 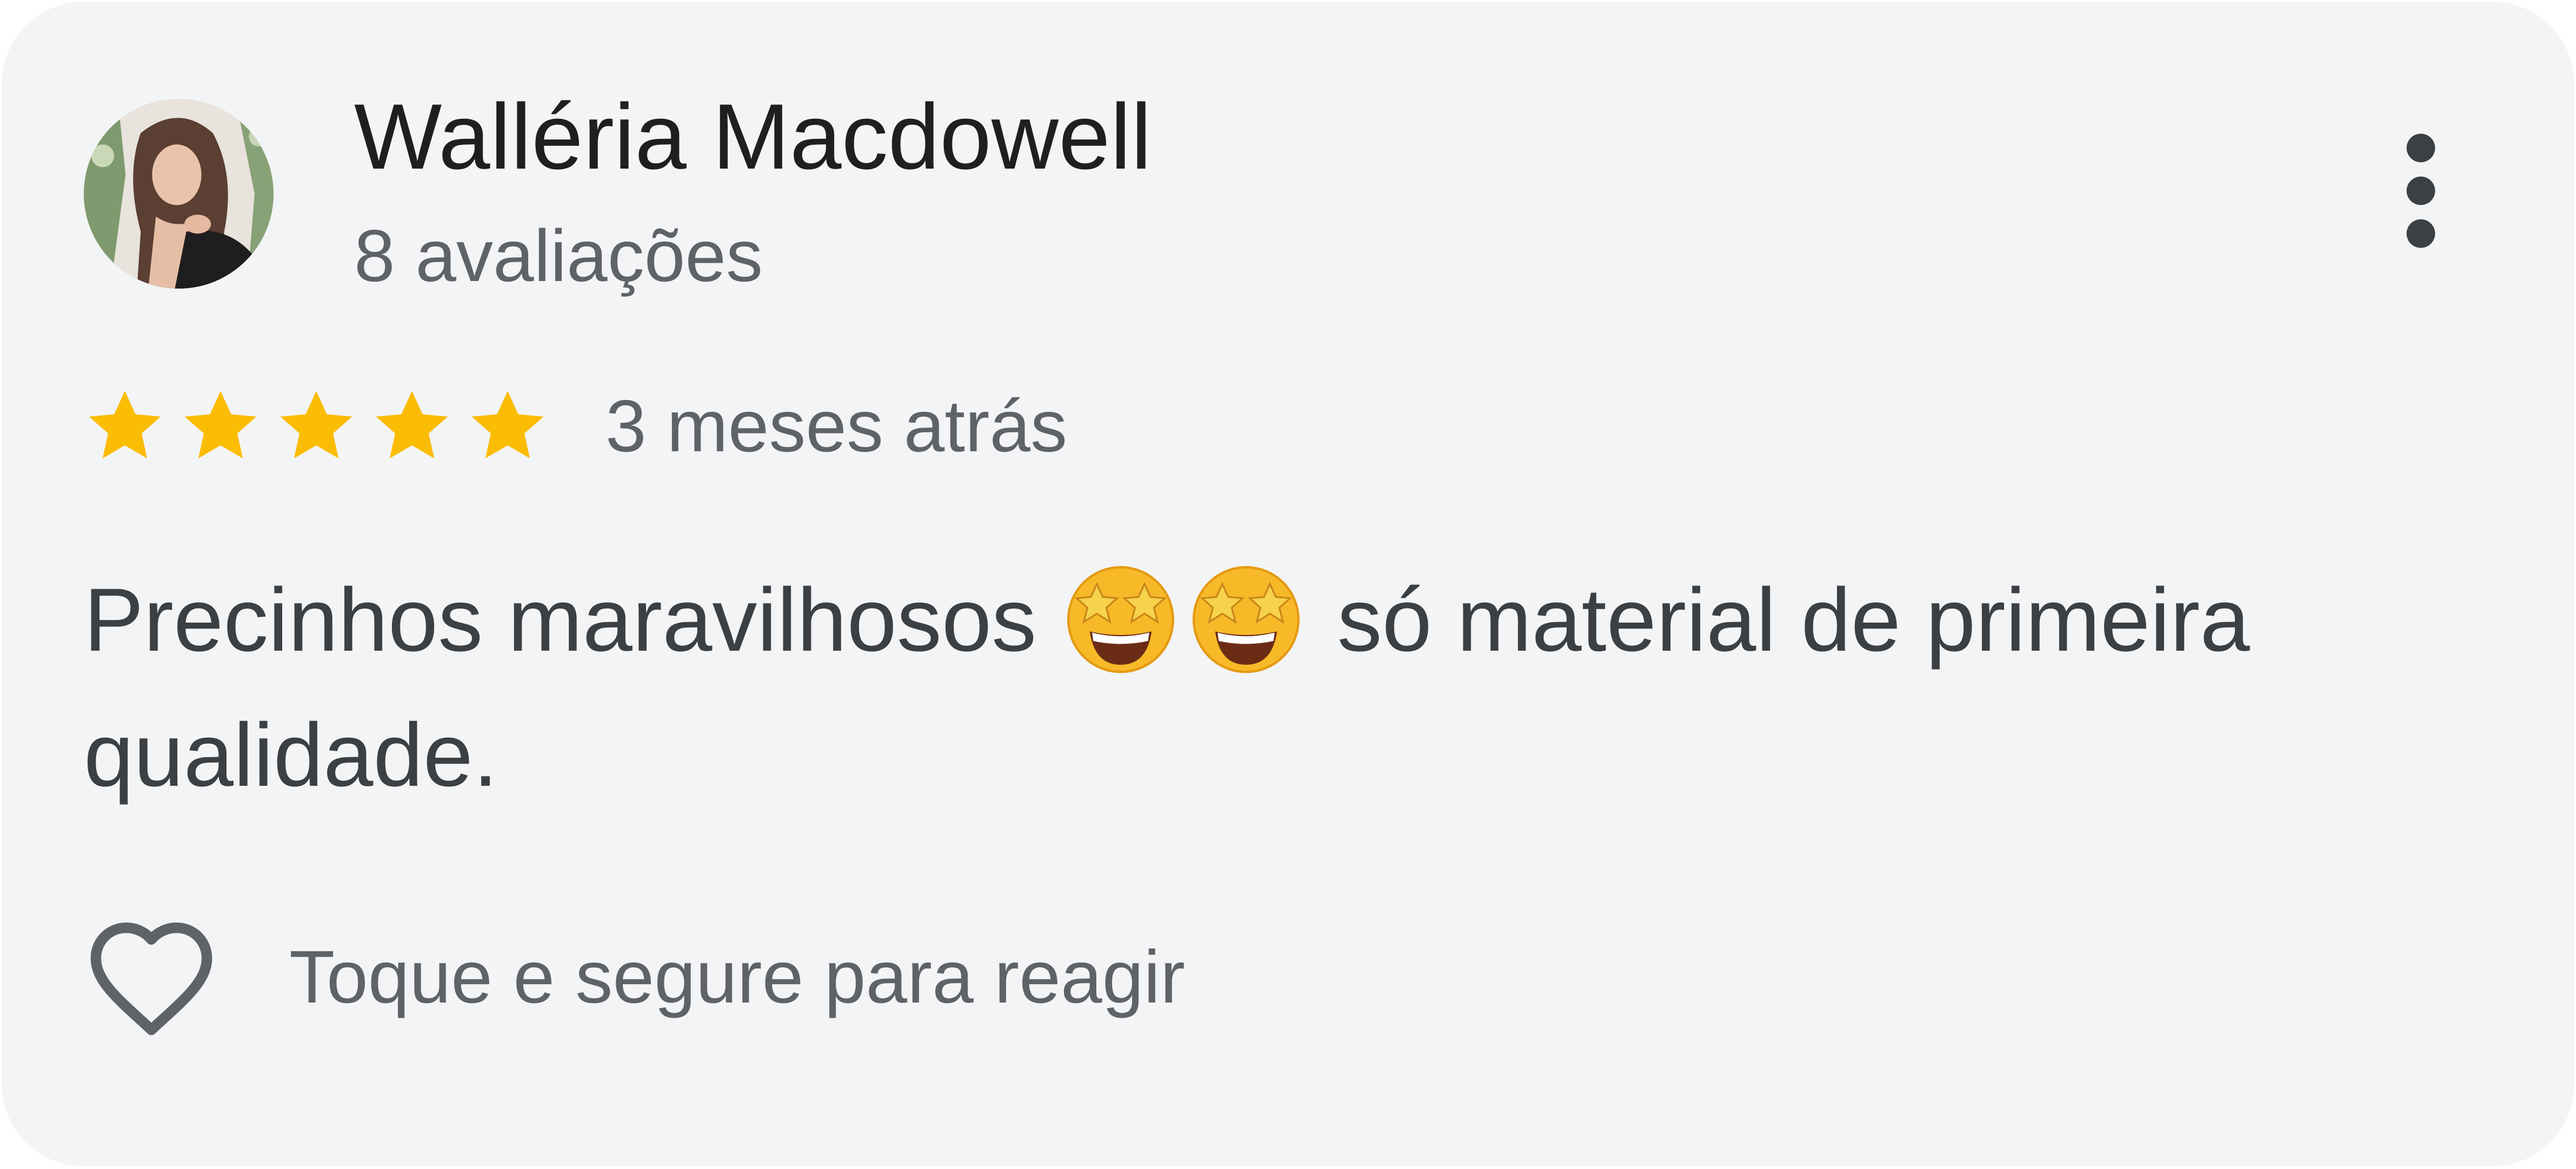 I want to click on more-options-button, so click(x=2421, y=191).